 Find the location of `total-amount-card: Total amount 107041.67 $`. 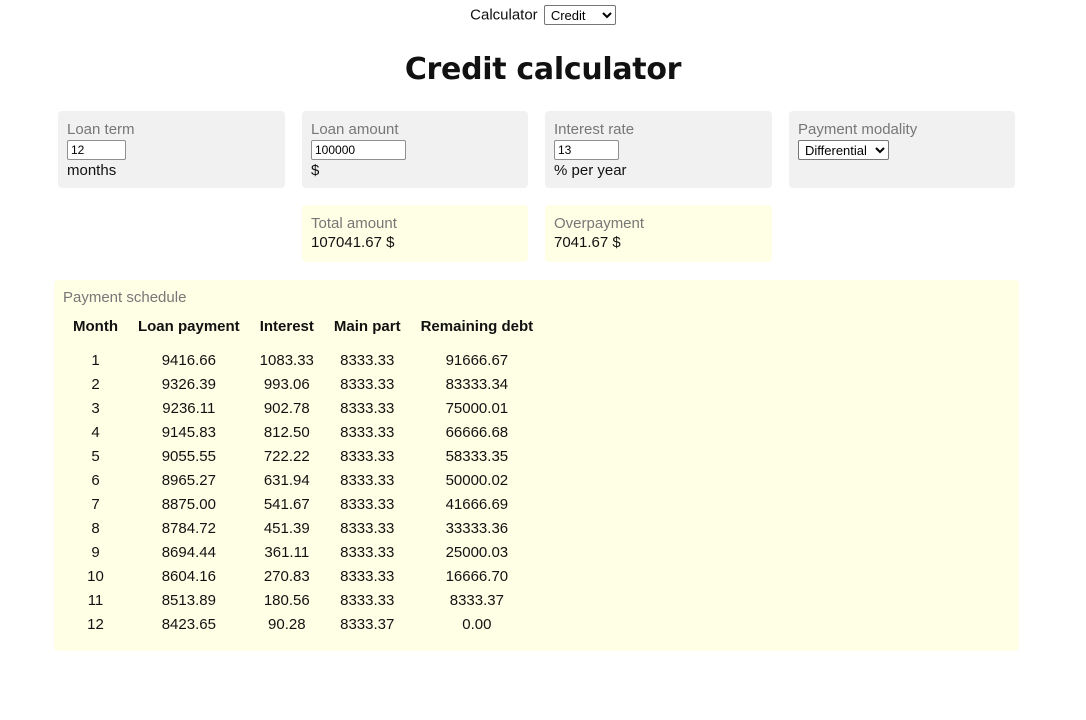

total-amount-card: Total amount 107041.67 $ is located at coordinates (415, 233).